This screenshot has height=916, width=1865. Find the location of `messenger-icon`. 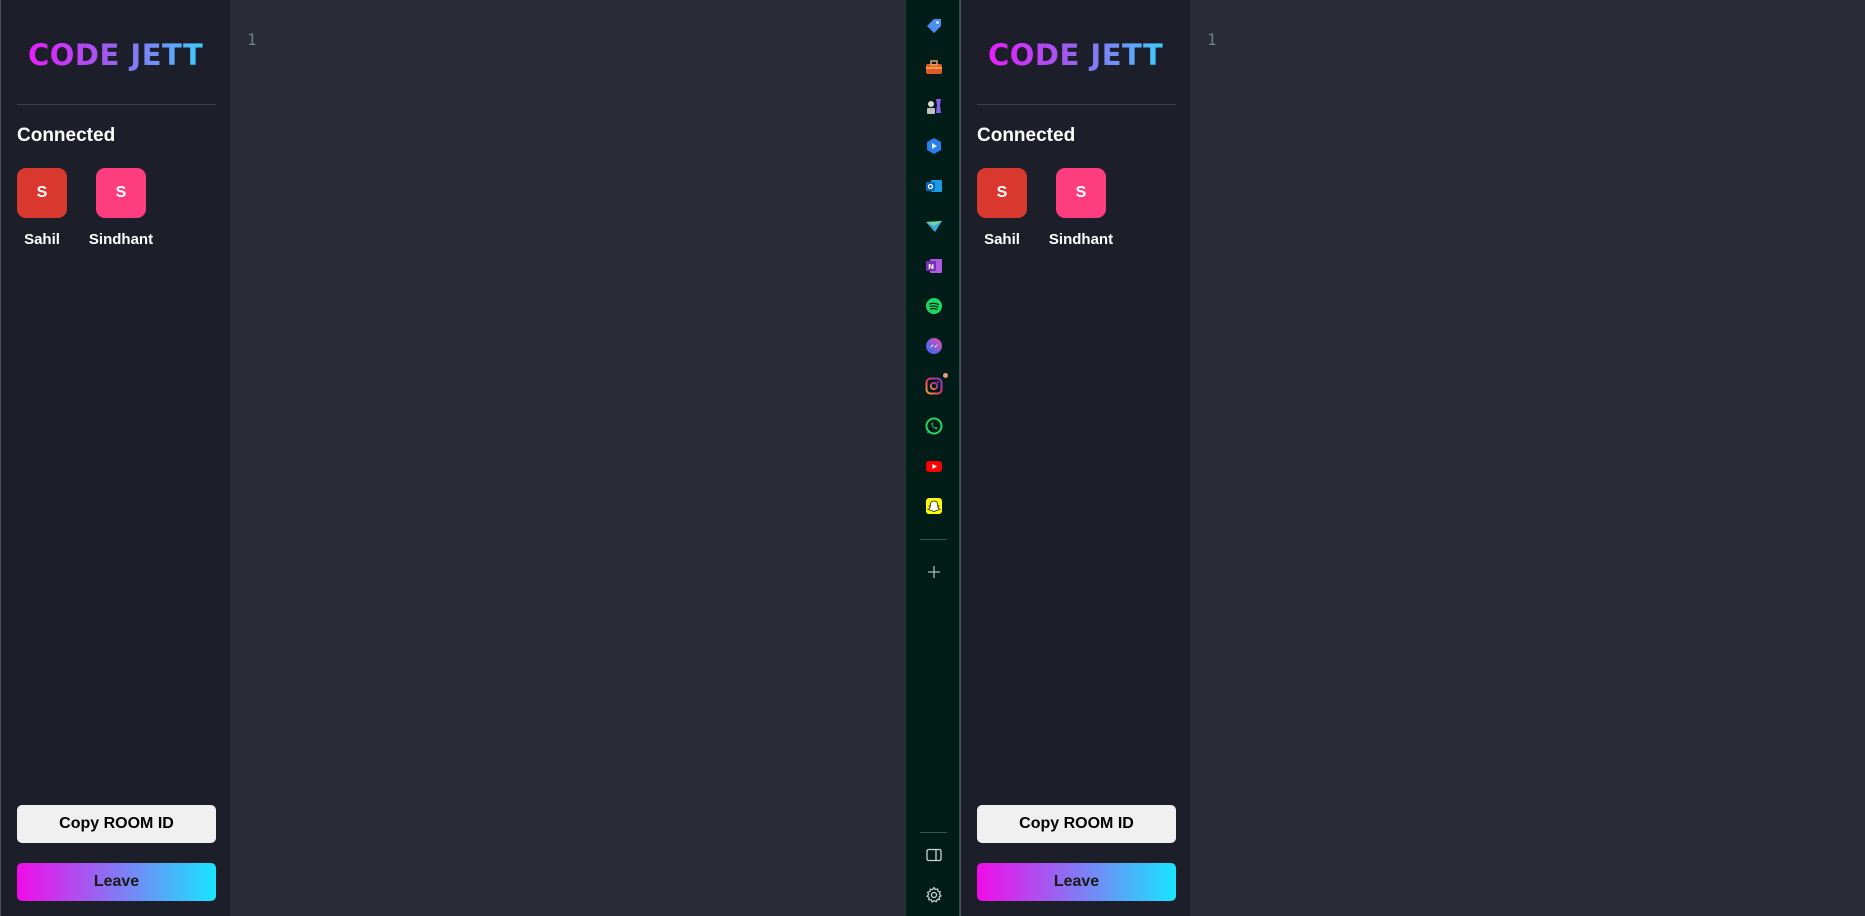

messenger-icon is located at coordinates (934, 346).